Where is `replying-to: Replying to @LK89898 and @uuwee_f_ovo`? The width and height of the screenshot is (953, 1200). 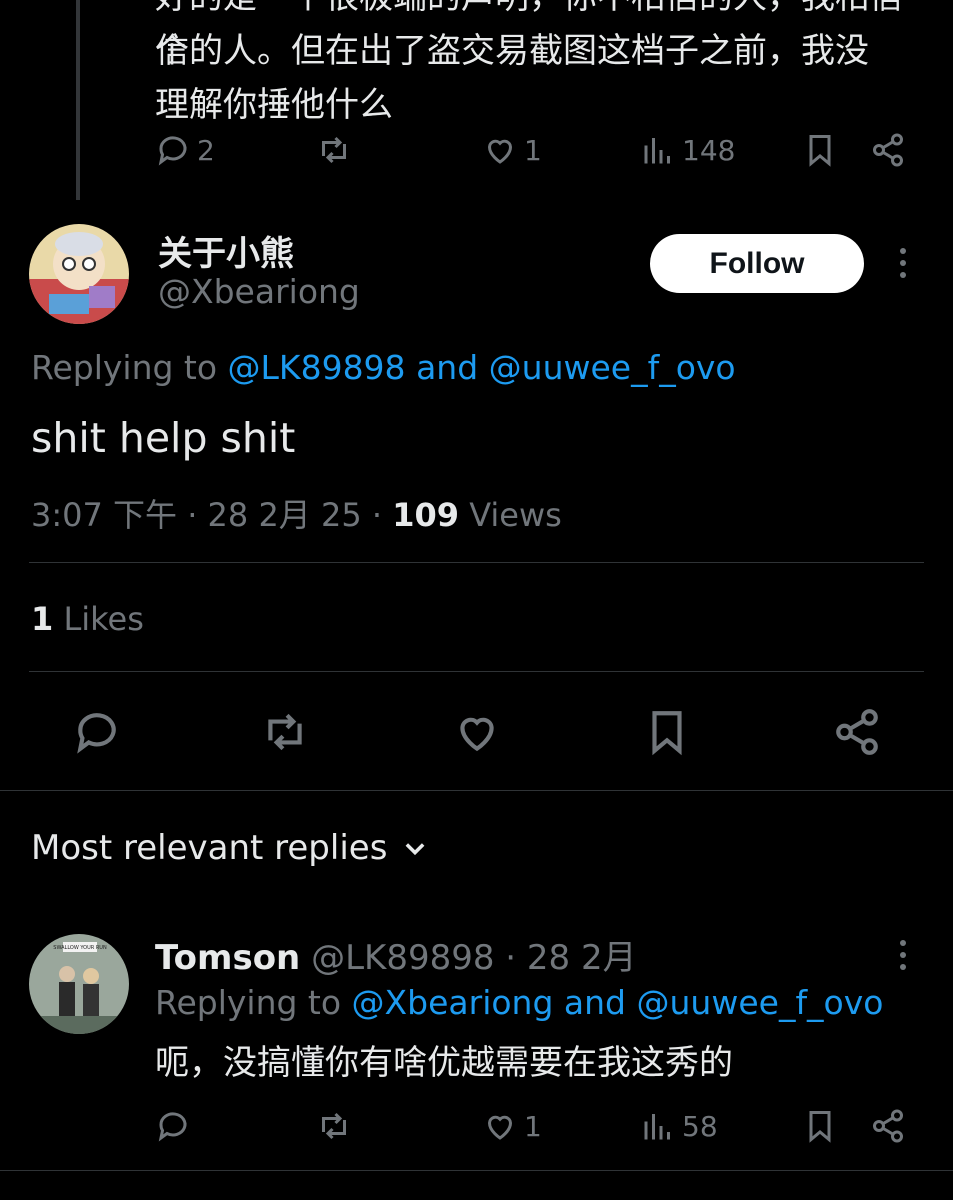 replying-to: Replying to @LK89898 and @uuwee_f_ovo is located at coordinates (383, 367).